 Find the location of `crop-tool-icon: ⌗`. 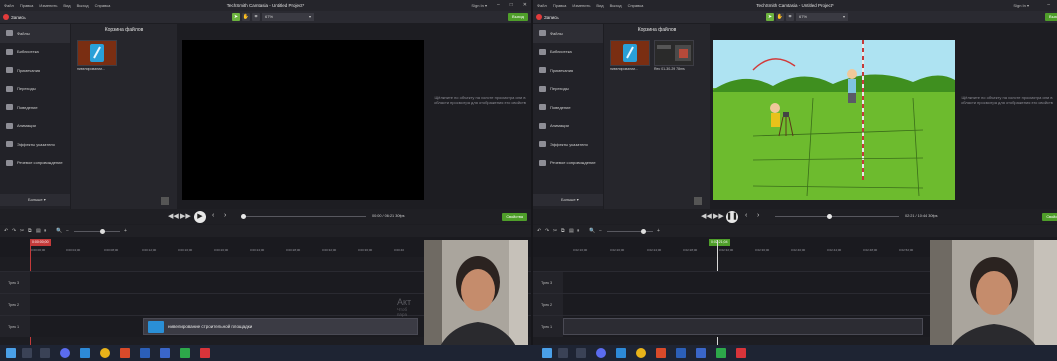

crop-tool-icon: ⌗ is located at coordinates (256, 17).